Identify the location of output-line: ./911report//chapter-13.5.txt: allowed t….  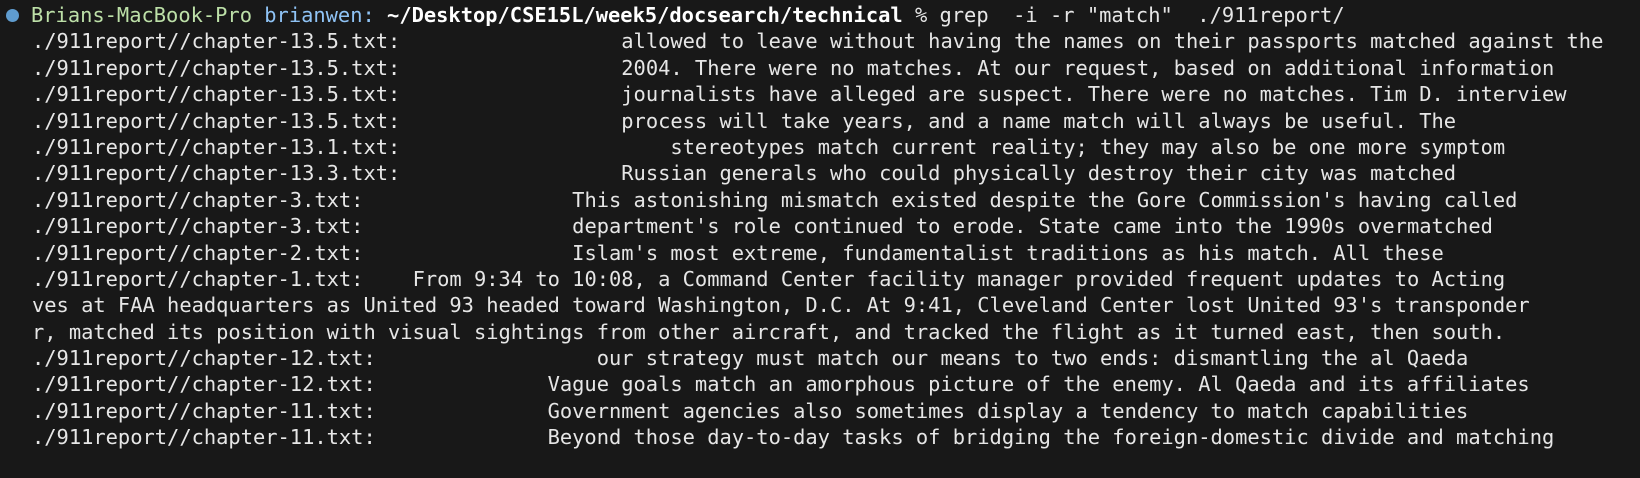
(820, 41).